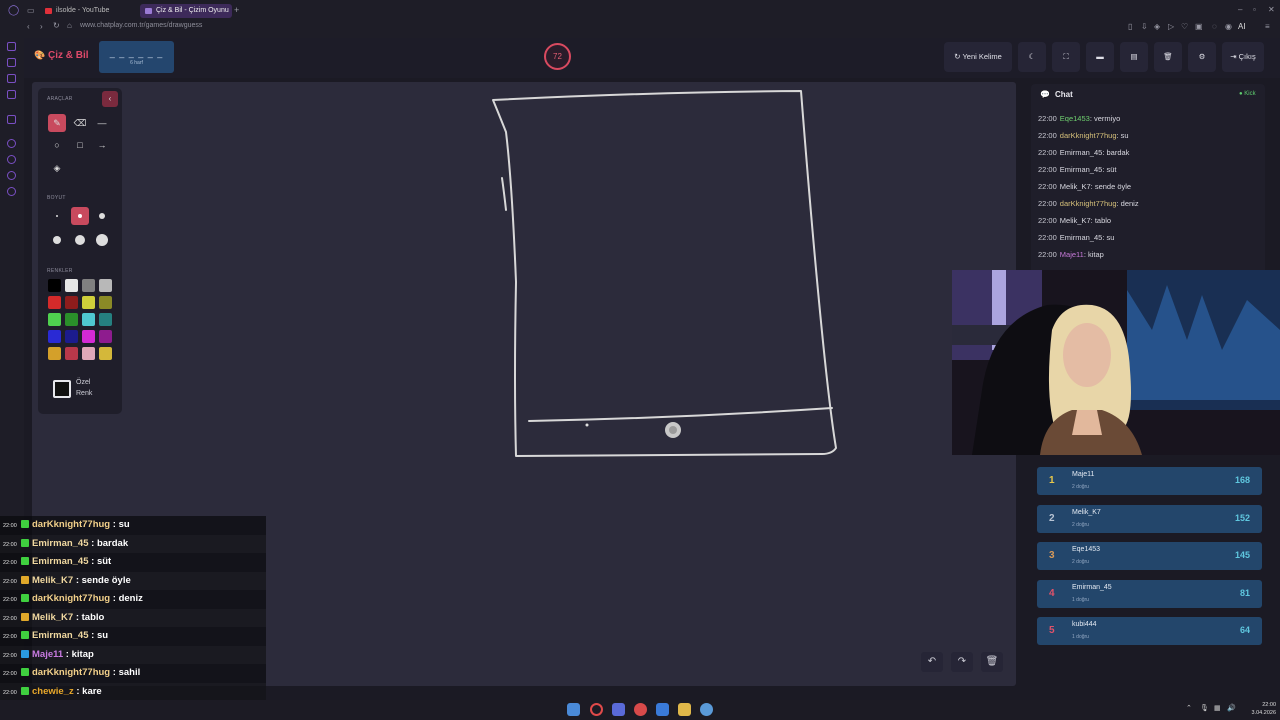 The height and width of the screenshot is (720, 1280). I want to click on brand-logo: 🎨 Çiz & Bil, so click(61, 55).